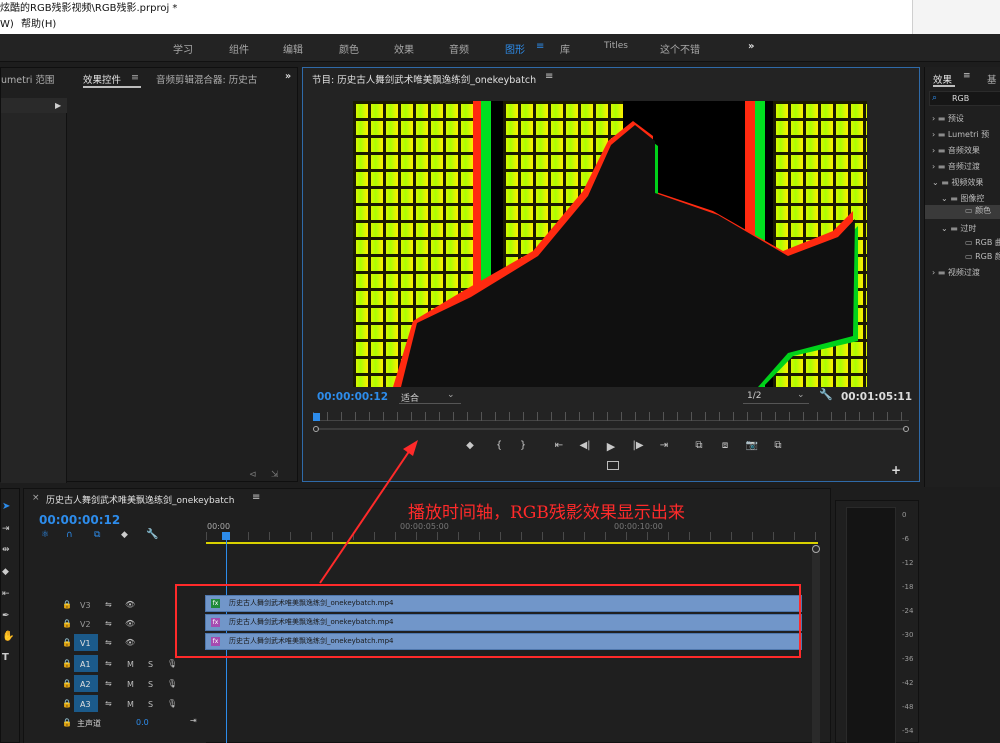 This screenshot has width=1000, height=743. Describe the element at coordinates (944, 119) in the screenshot. I see `effects-item-presets: › ▬ 预设` at that location.